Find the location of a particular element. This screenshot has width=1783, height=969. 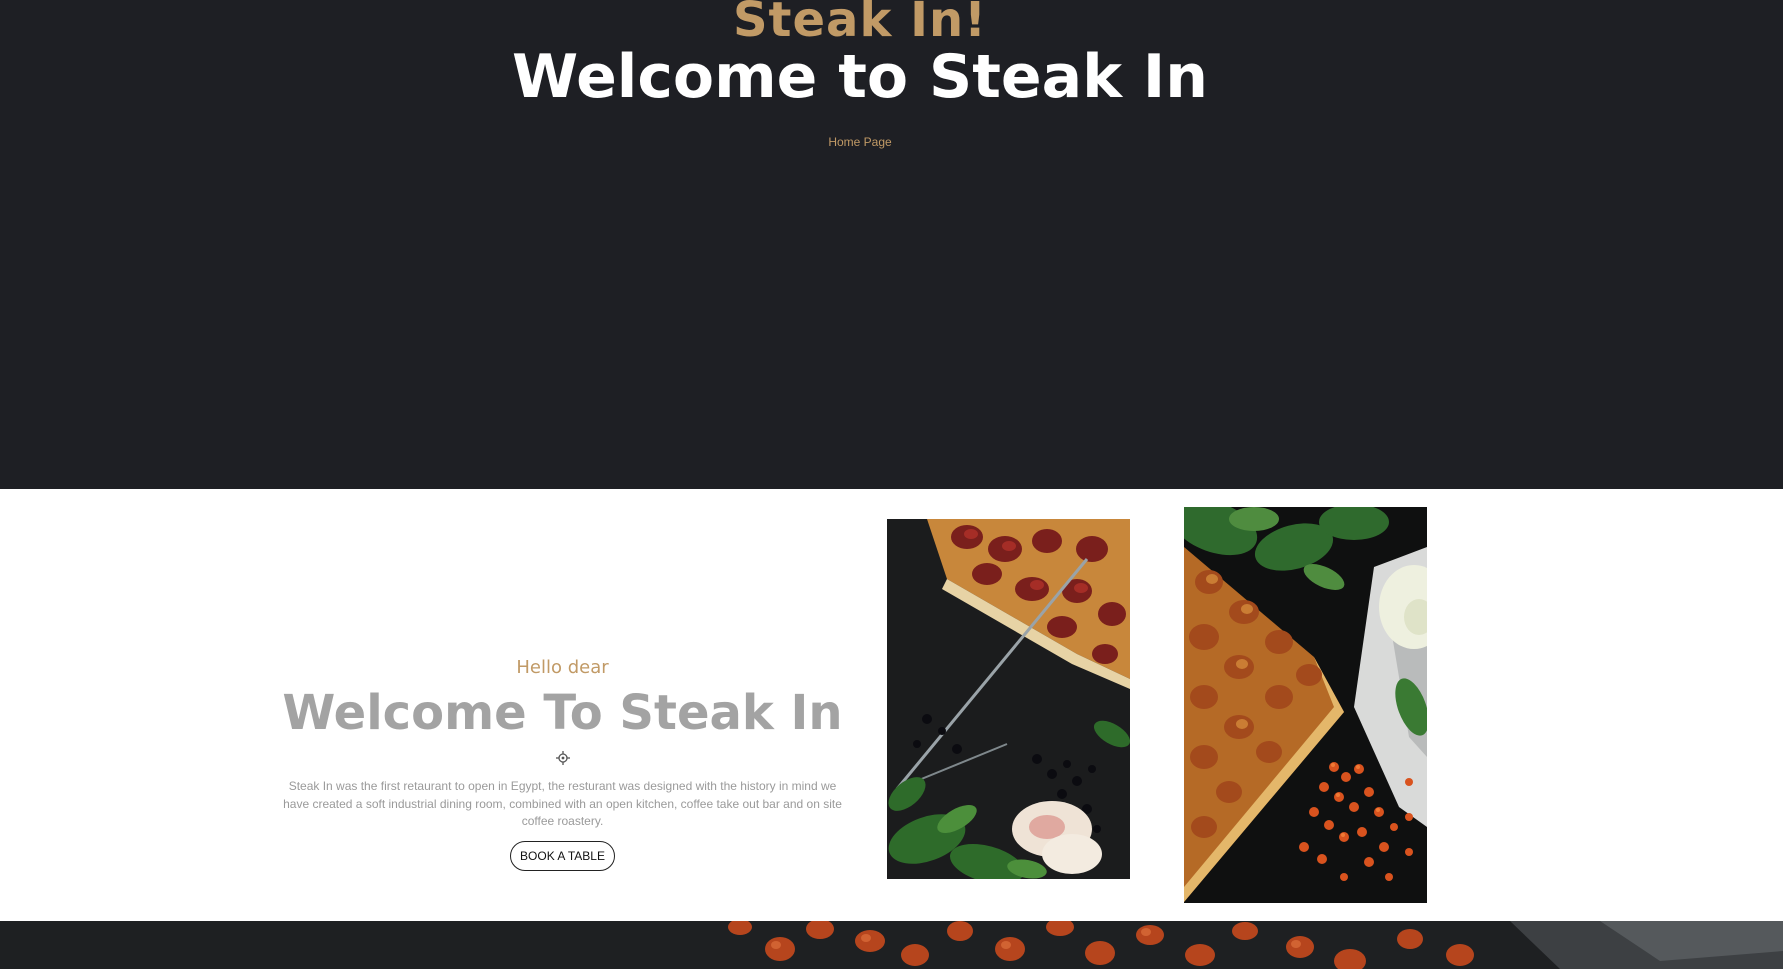

tart-photo-left is located at coordinates (1008, 699).